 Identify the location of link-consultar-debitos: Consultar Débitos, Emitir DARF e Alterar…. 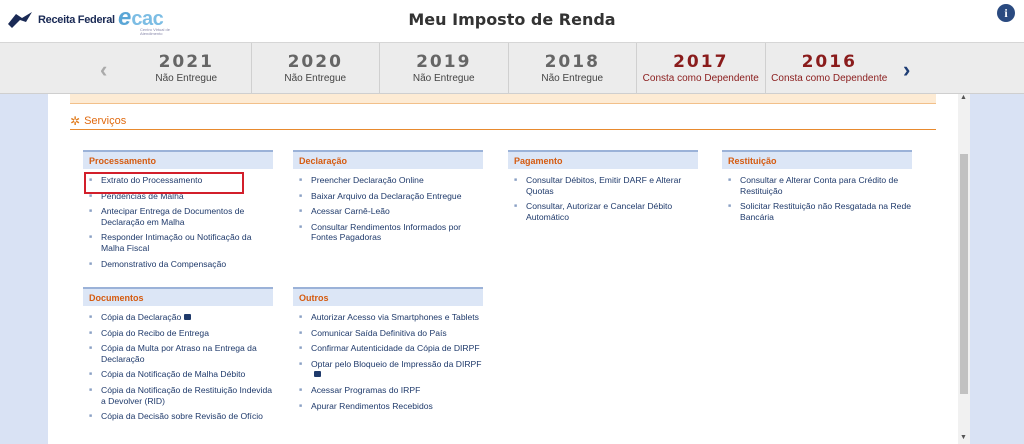
(603, 185).